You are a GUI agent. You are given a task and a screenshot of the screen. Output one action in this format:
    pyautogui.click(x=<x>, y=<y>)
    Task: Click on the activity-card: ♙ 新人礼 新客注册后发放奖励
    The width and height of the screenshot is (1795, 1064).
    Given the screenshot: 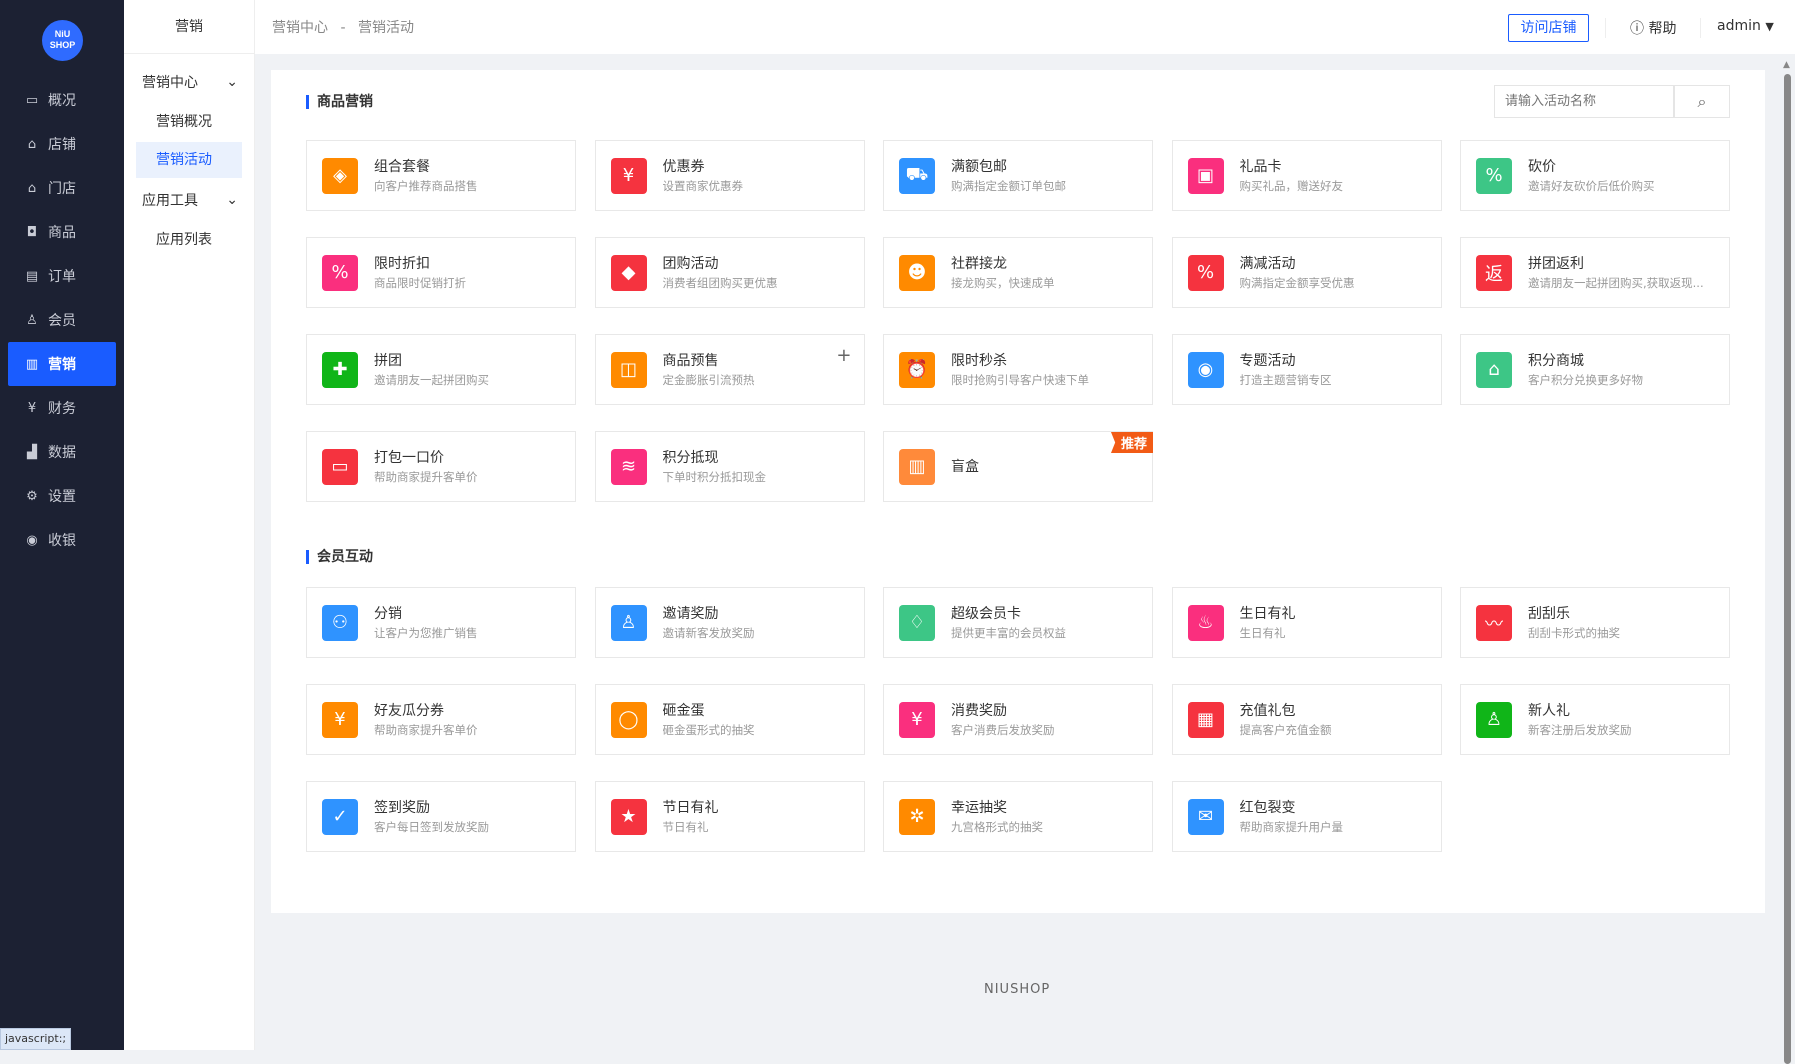 What is the action you would take?
    pyautogui.click(x=1595, y=719)
    